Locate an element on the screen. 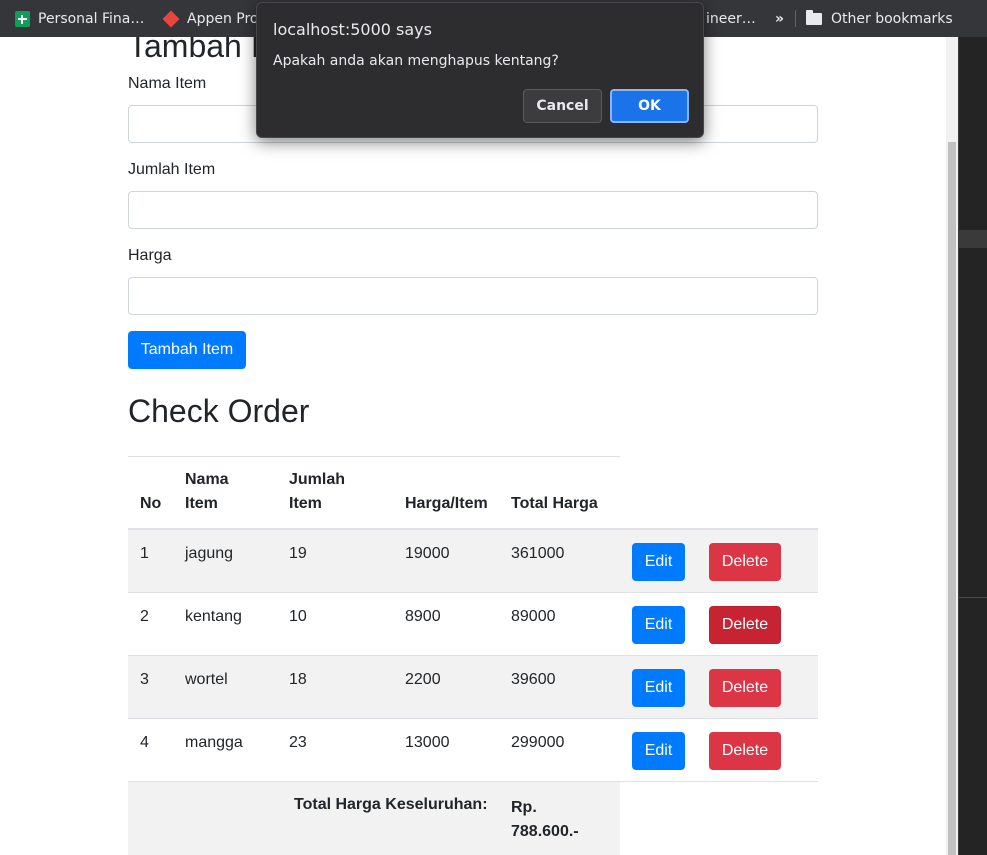 Image resolution: width=987 pixels, height=855 pixels. cell-total: 39600 is located at coordinates (533, 679).